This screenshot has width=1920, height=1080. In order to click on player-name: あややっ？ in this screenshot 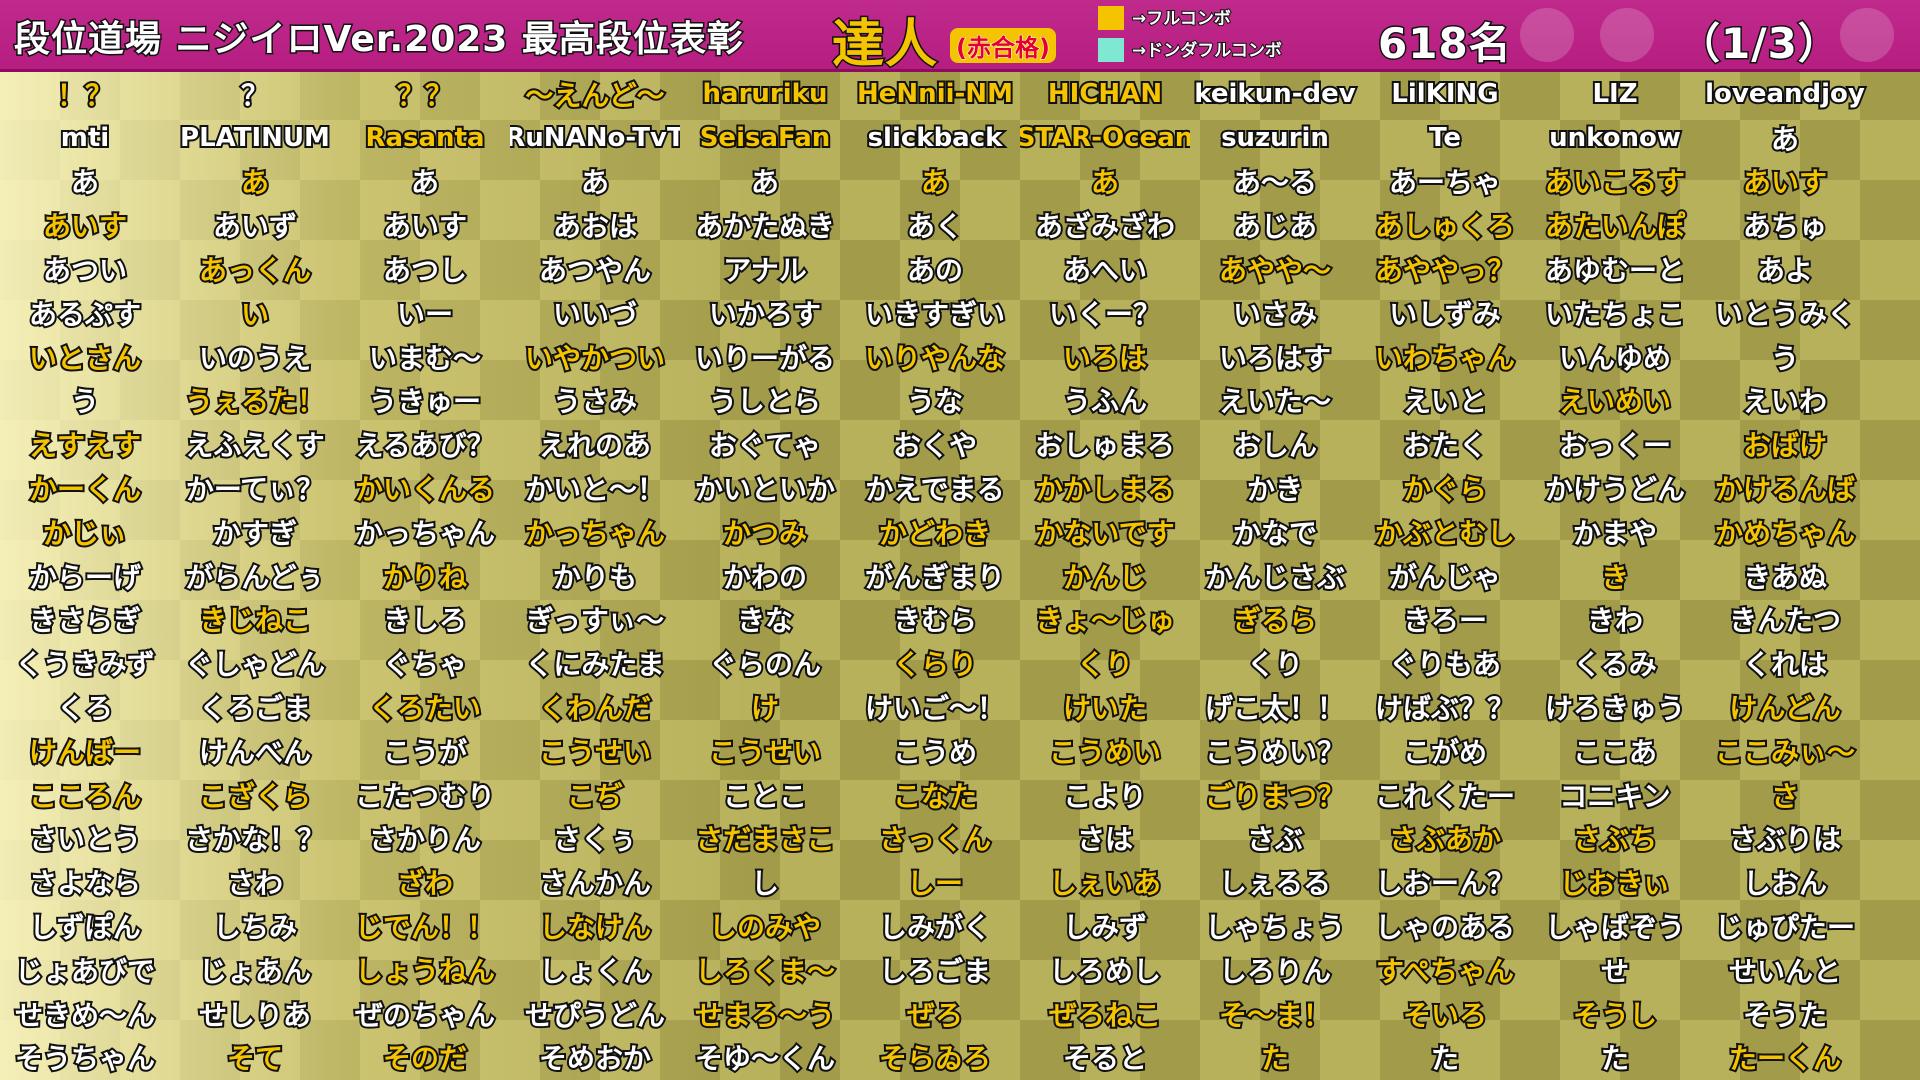, I will do `click(1445, 270)`.